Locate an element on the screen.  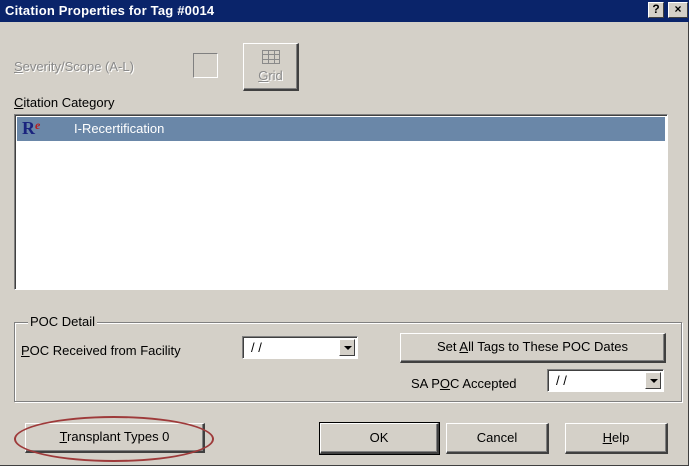
grid-button-label: Grid is located at coordinates (270, 75).